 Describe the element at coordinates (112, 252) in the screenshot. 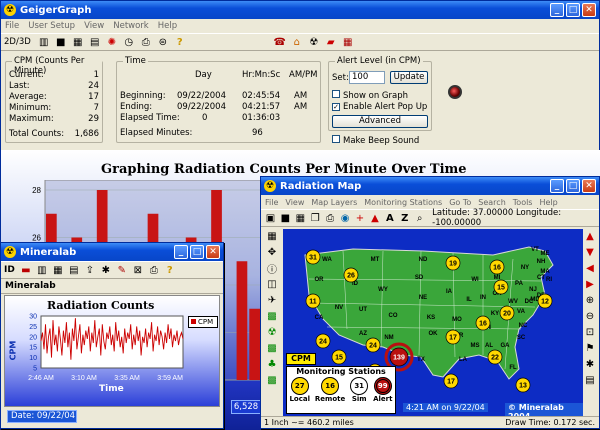

I see `mineralab-titlebar: ☢ Mineralab _ □ ✕` at that location.